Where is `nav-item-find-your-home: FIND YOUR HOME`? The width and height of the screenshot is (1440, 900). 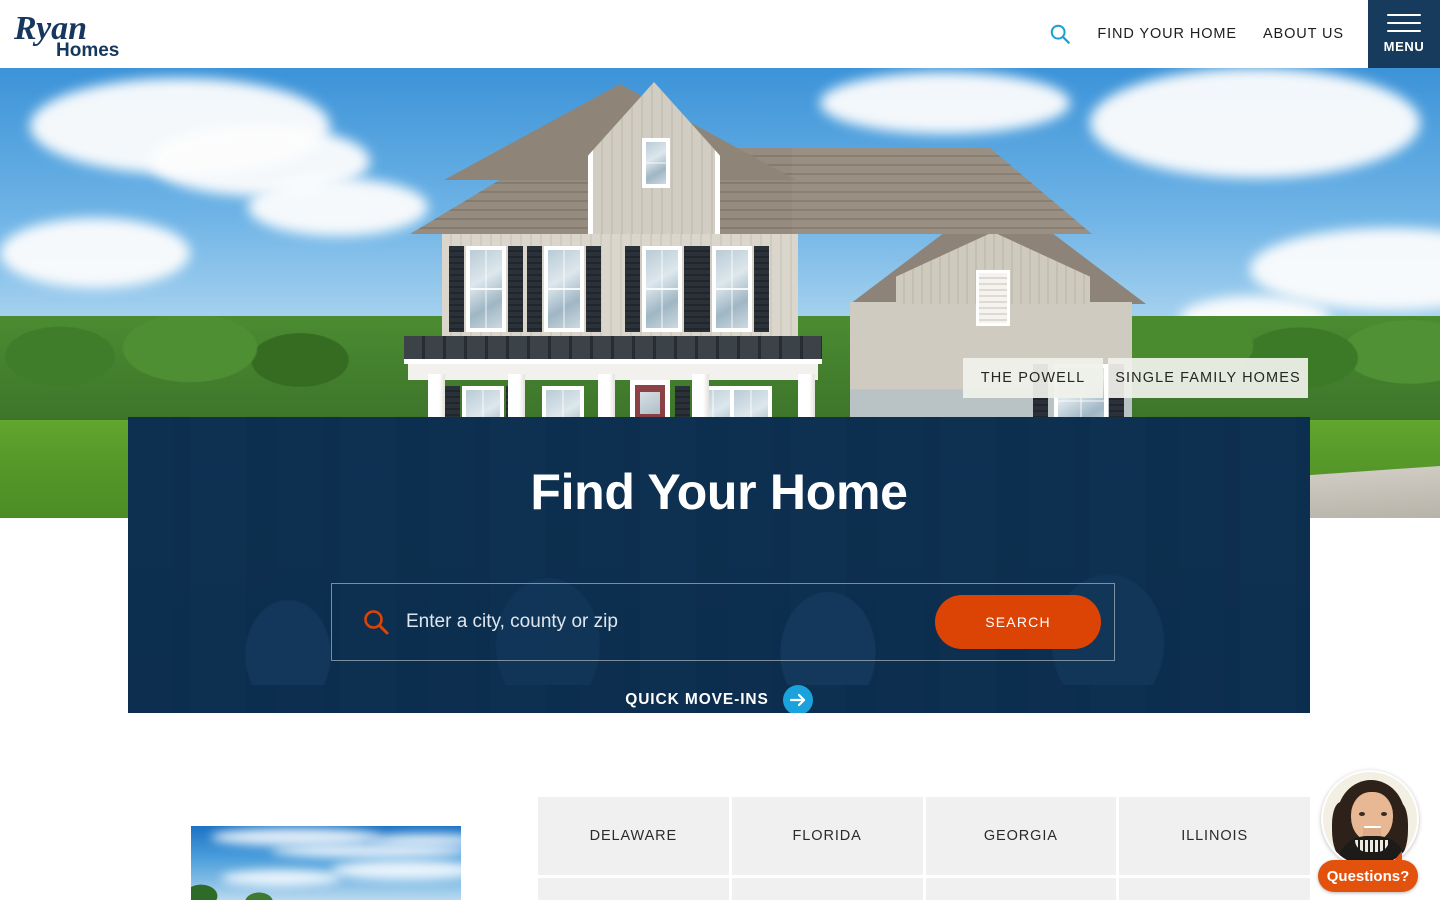 nav-item-find-your-home: FIND YOUR HOME is located at coordinates (1167, 34).